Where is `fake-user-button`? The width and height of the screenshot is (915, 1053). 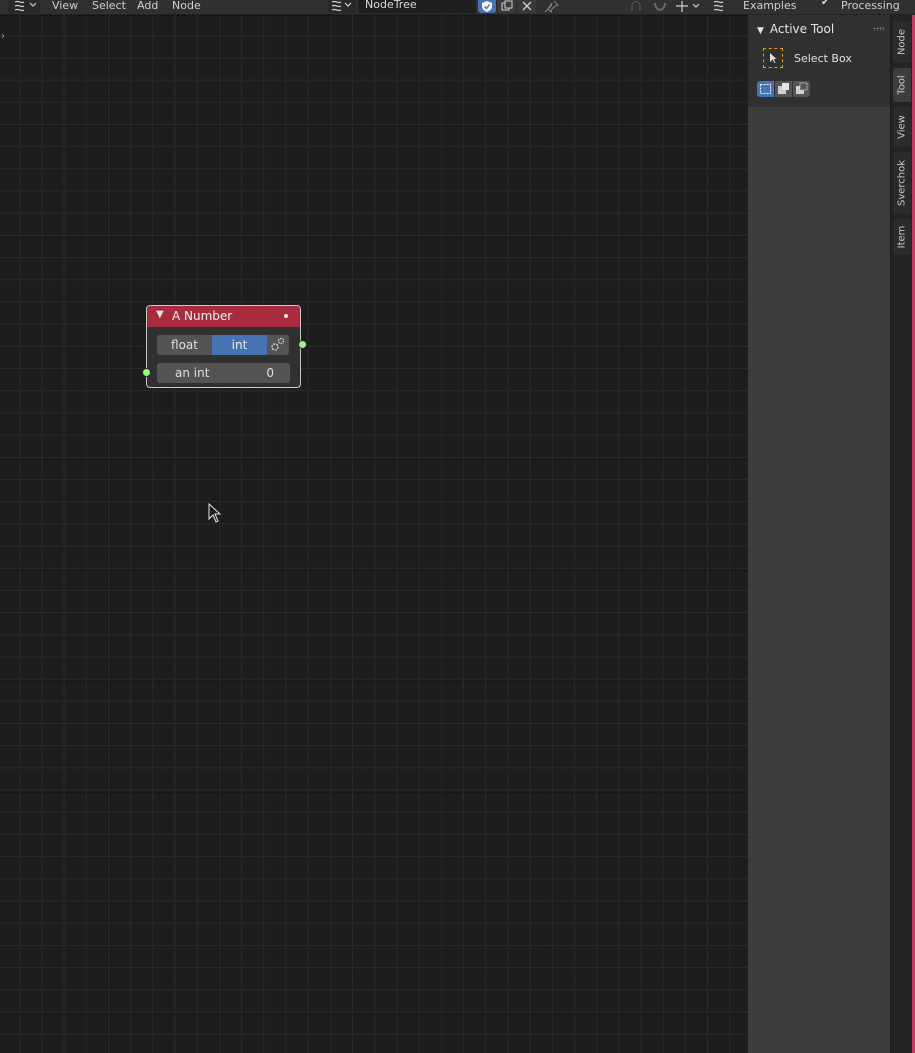
fake-user-button is located at coordinates (487, 6).